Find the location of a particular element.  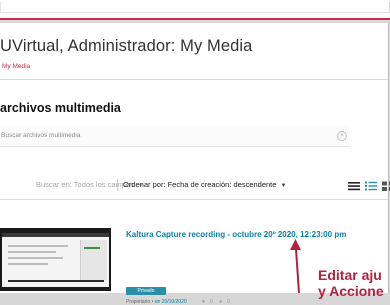

status-badge: Privado is located at coordinates (146, 291).